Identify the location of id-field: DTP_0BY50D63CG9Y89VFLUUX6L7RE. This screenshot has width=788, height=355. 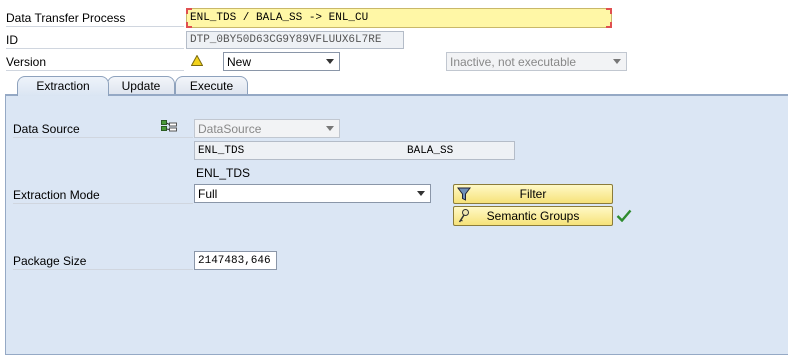
(295, 40).